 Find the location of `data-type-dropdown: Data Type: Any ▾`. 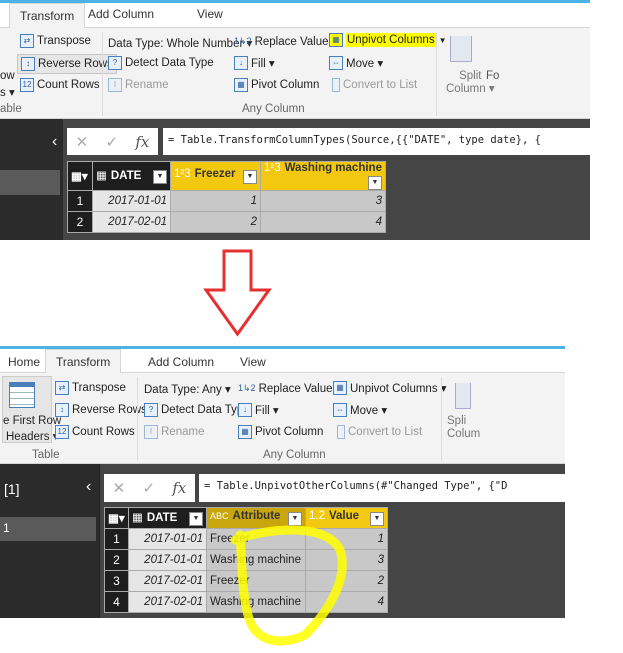

data-type-dropdown: Data Type: Any ▾ is located at coordinates (187, 389).